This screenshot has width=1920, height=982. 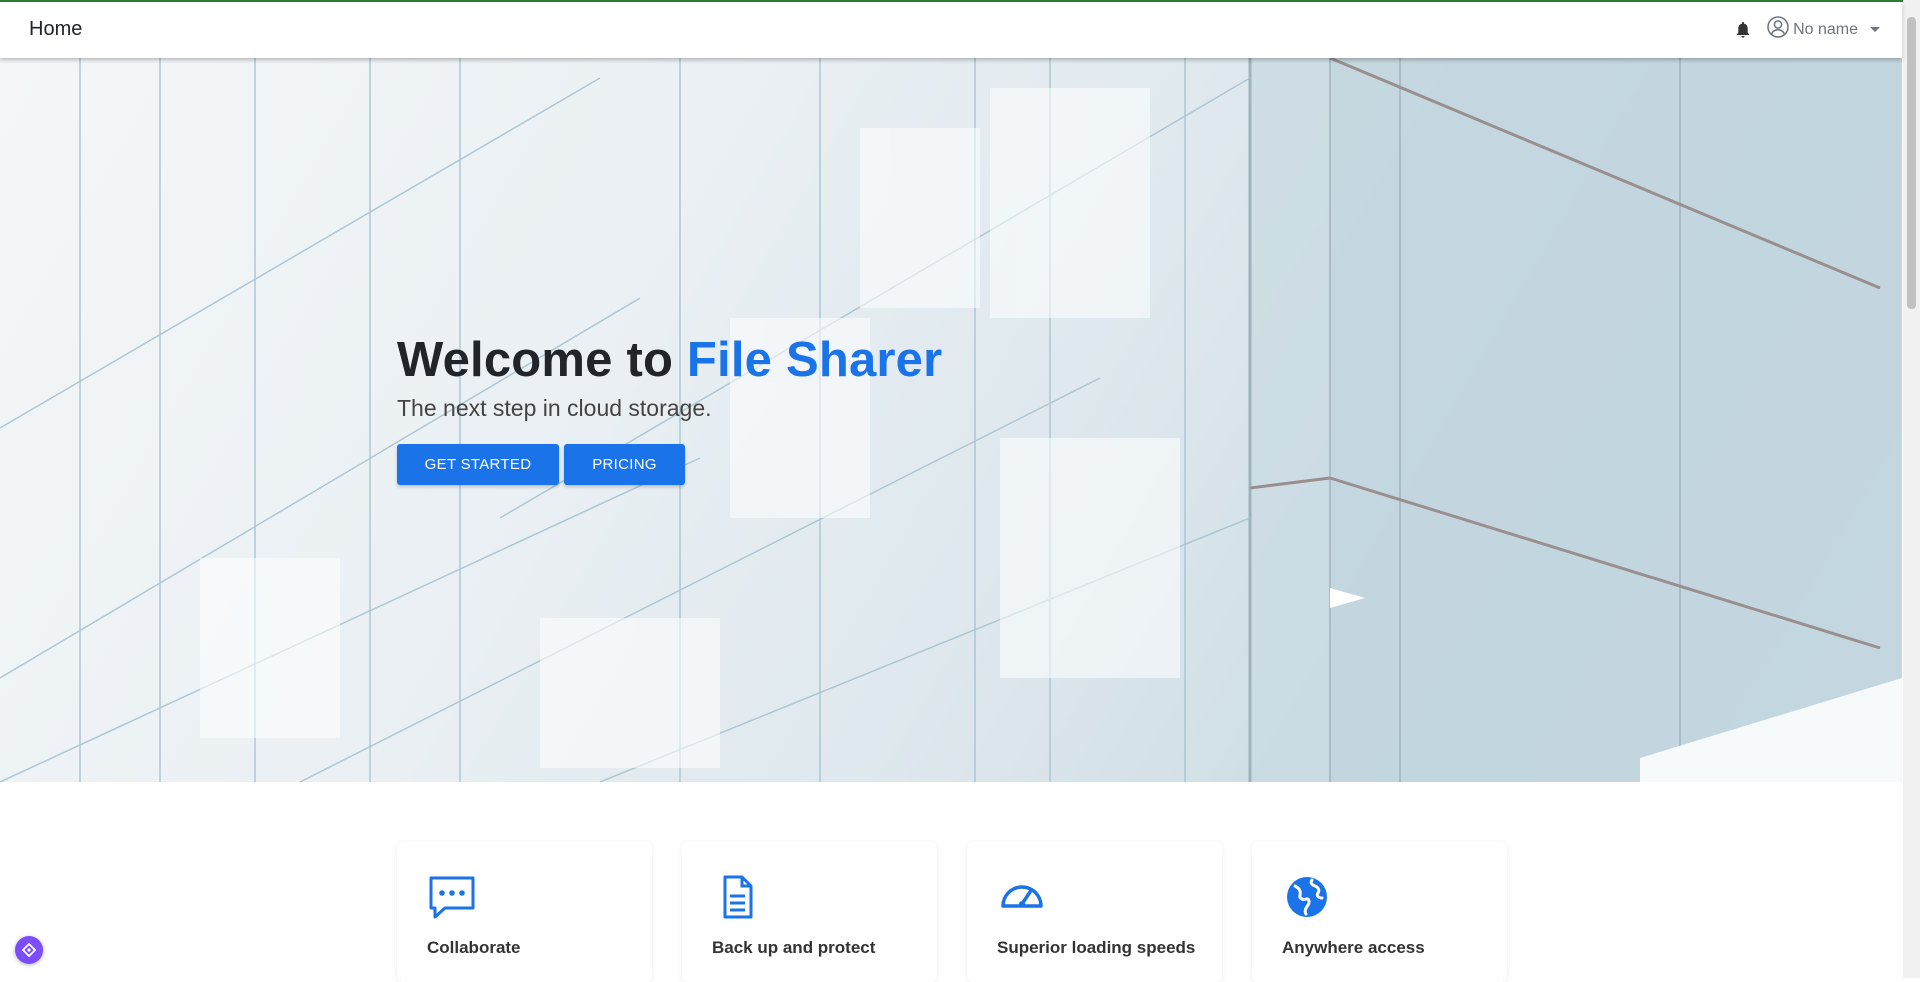 What do you see at coordinates (1911, 163) in the screenshot?
I see `scrollbar-thumb` at bounding box center [1911, 163].